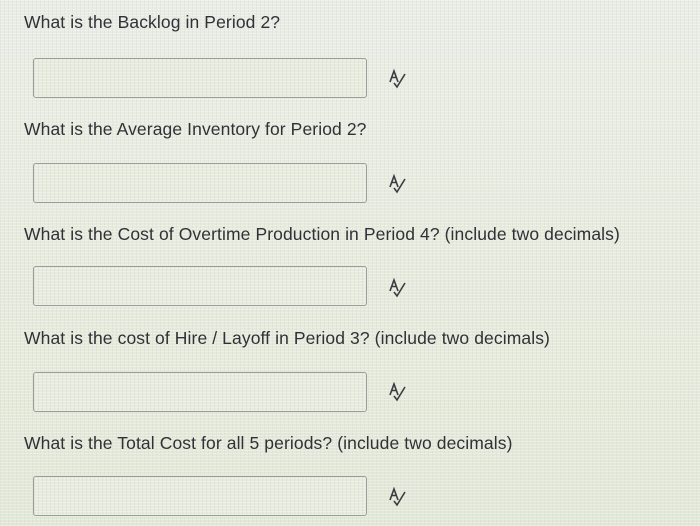 Image resolution: width=700 pixels, height=526 pixels. What do you see at coordinates (152, 22) in the screenshot?
I see `question-1-label: What is the Backlog in Period 2?` at bounding box center [152, 22].